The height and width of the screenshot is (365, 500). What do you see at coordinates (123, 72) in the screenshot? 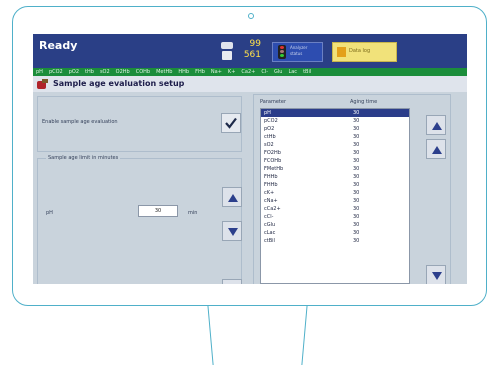
I see `tab-item: O2Hb` at bounding box center [123, 72].